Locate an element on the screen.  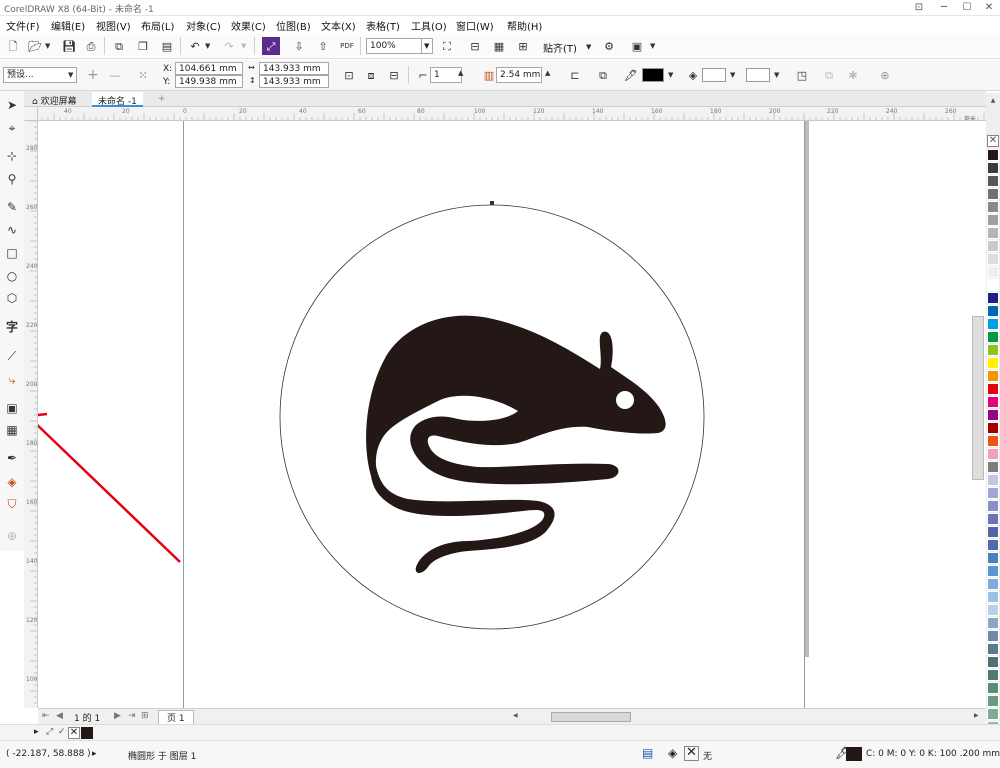
menu-file: 文件(F) is located at coordinates (23, 25).